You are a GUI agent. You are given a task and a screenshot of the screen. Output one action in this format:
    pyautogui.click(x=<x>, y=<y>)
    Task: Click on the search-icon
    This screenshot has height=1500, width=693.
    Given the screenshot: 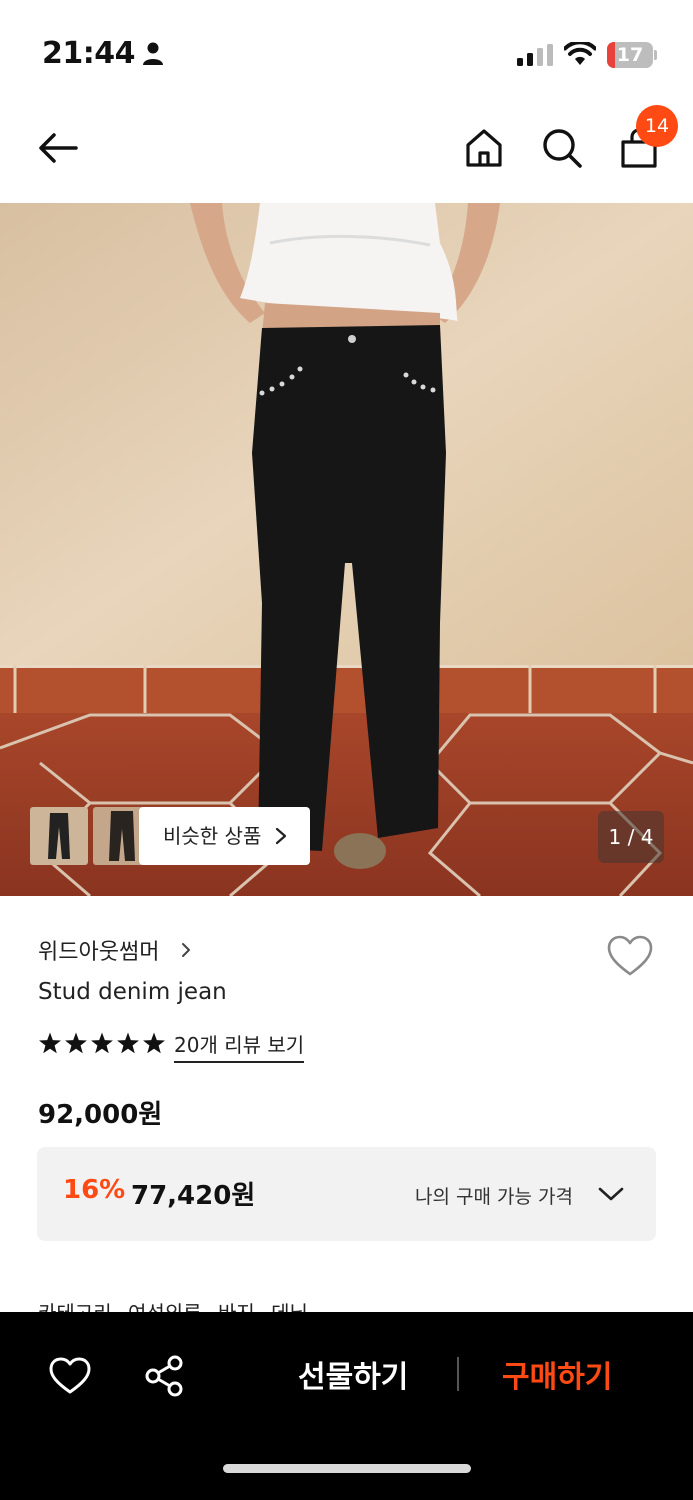 What is the action you would take?
    pyautogui.click(x=562, y=148)
    